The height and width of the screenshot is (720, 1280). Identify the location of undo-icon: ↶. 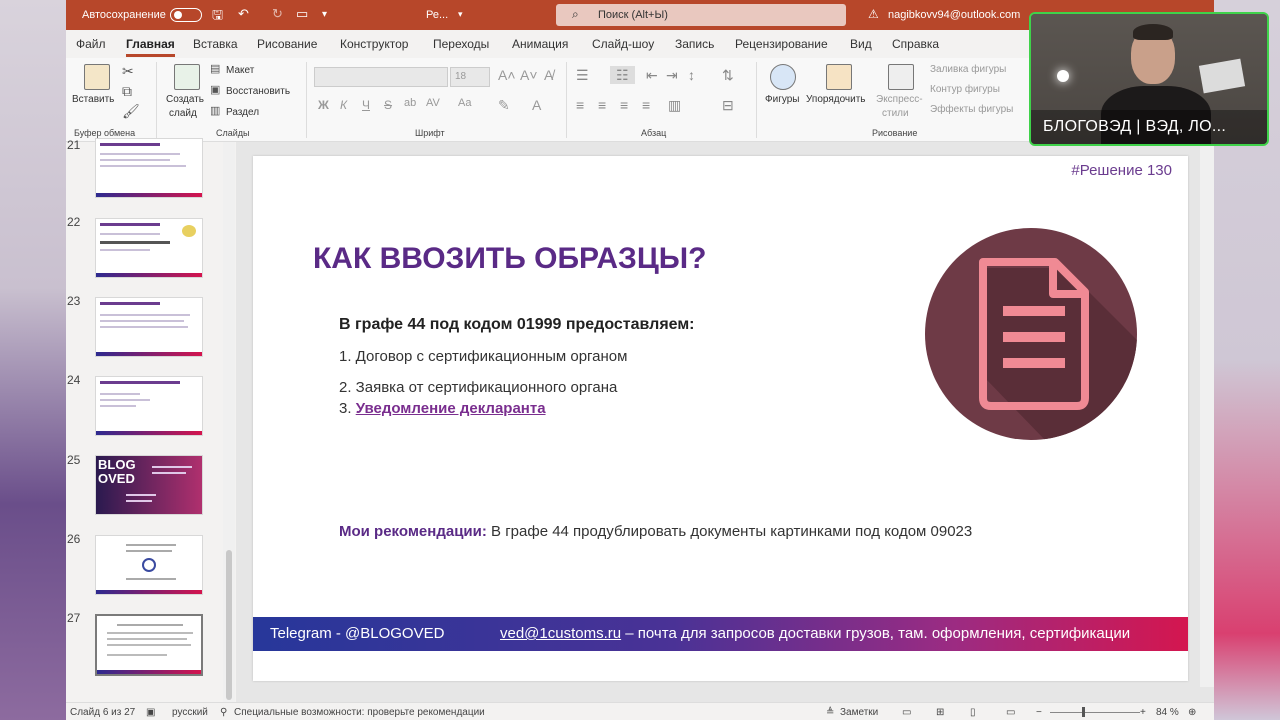
(243, 14).